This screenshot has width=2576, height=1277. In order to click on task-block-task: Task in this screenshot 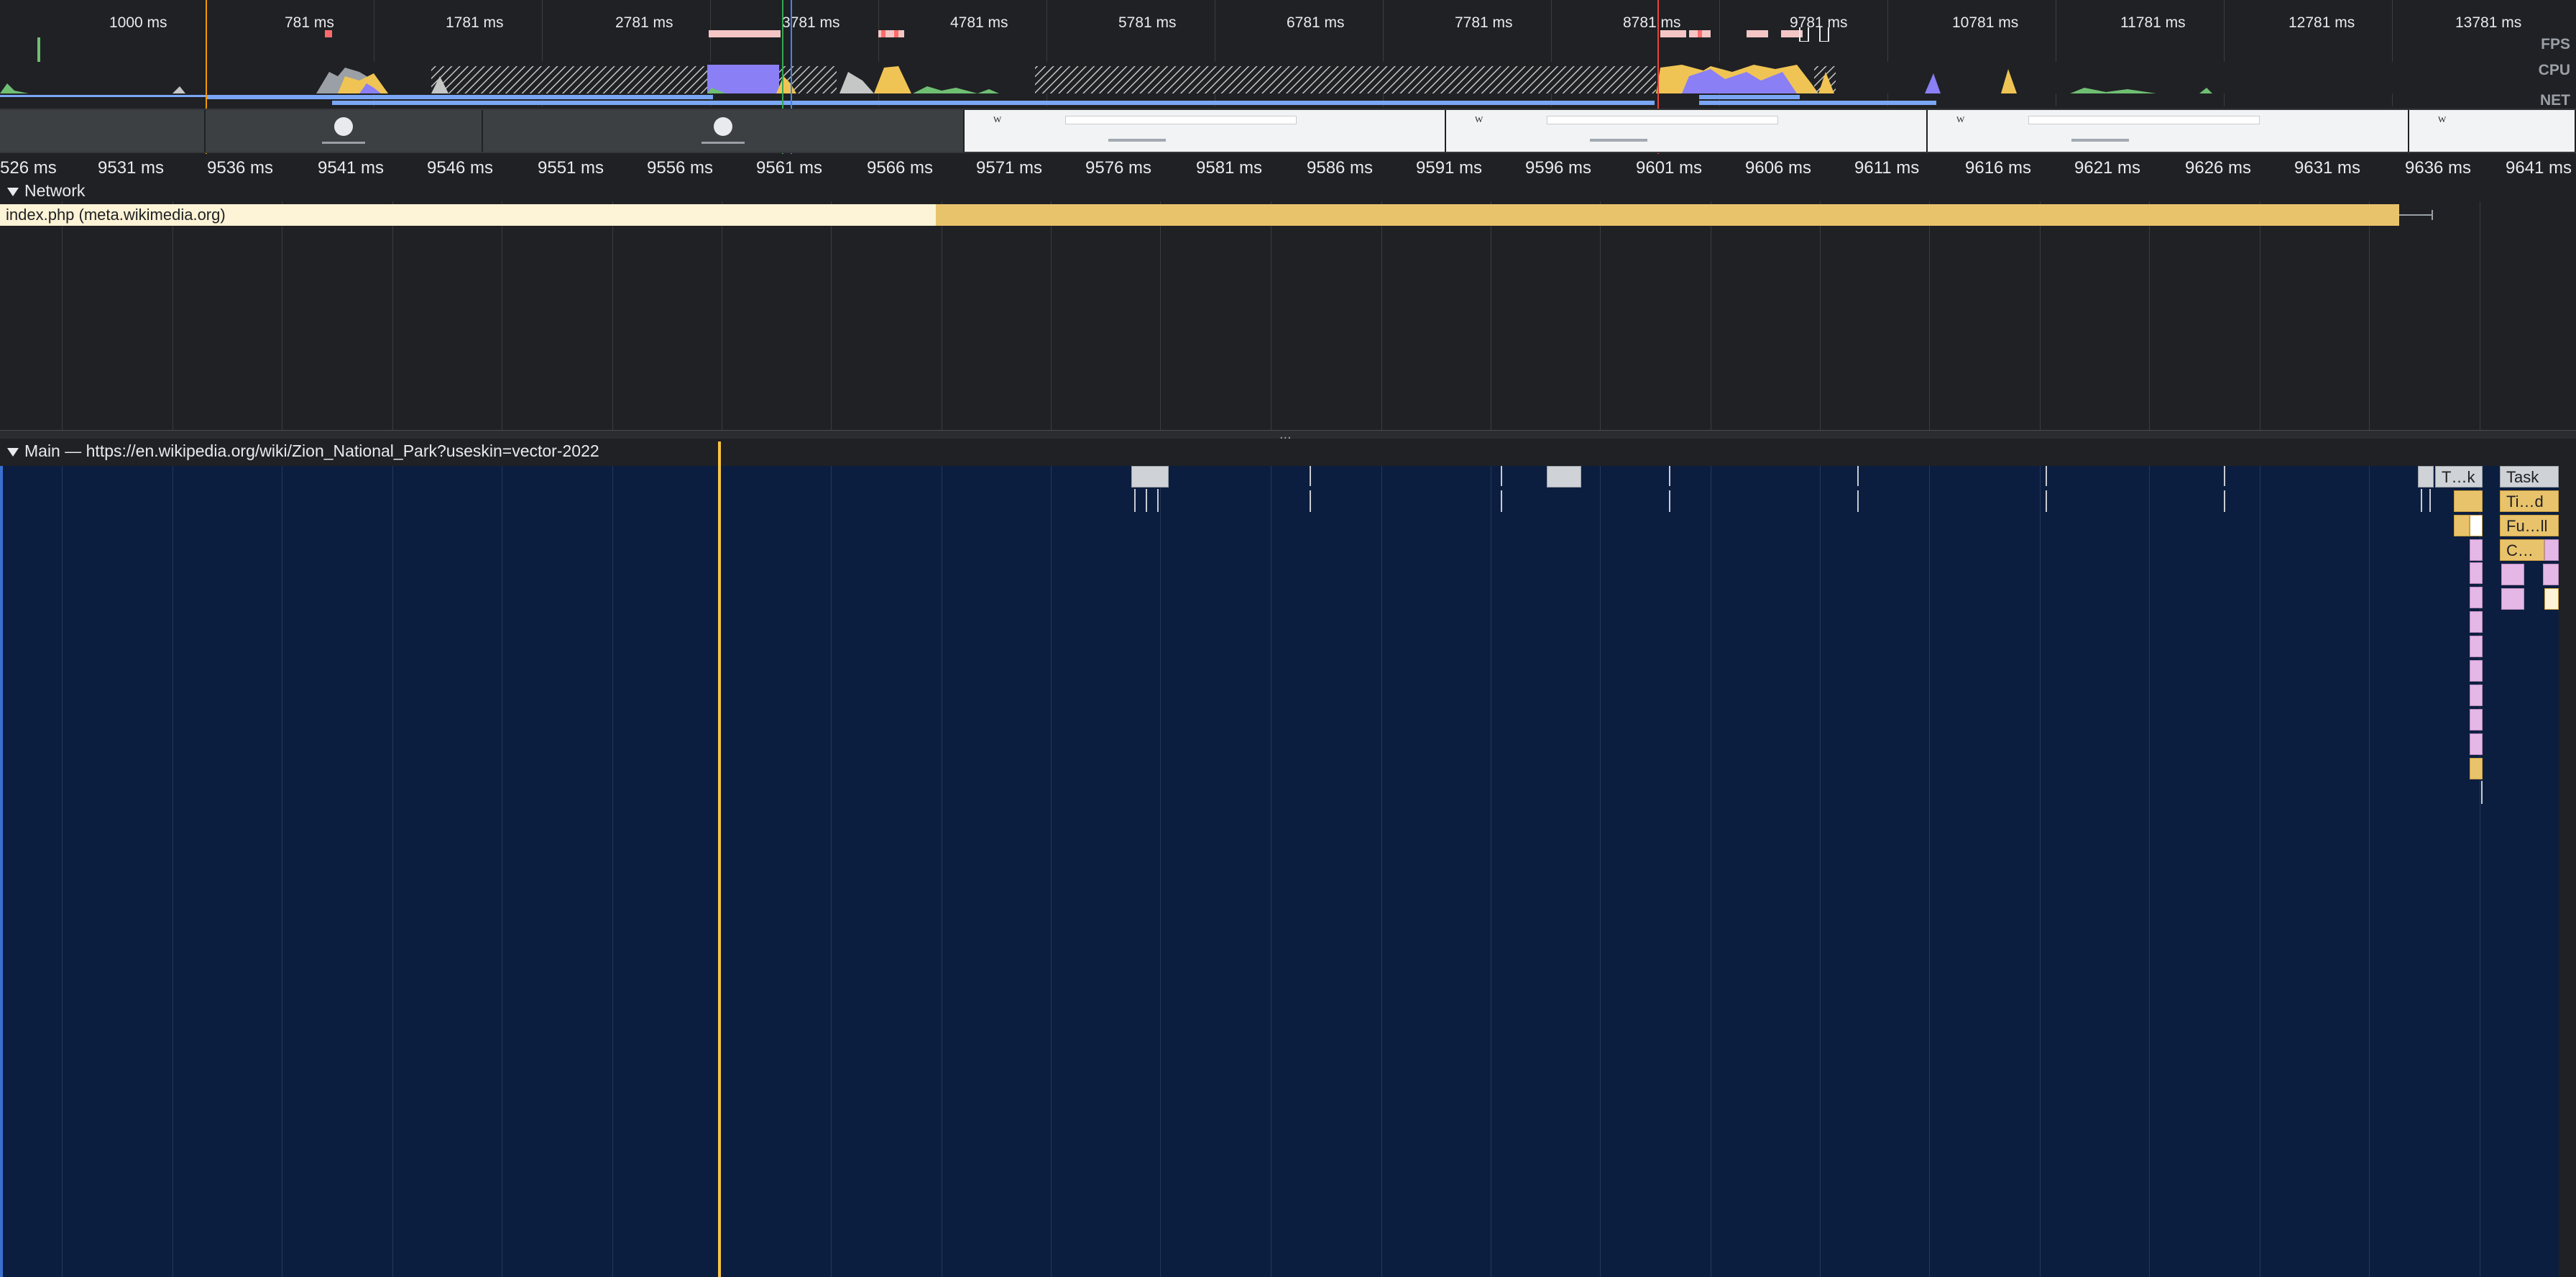, I will do `click(2529, 477)`.